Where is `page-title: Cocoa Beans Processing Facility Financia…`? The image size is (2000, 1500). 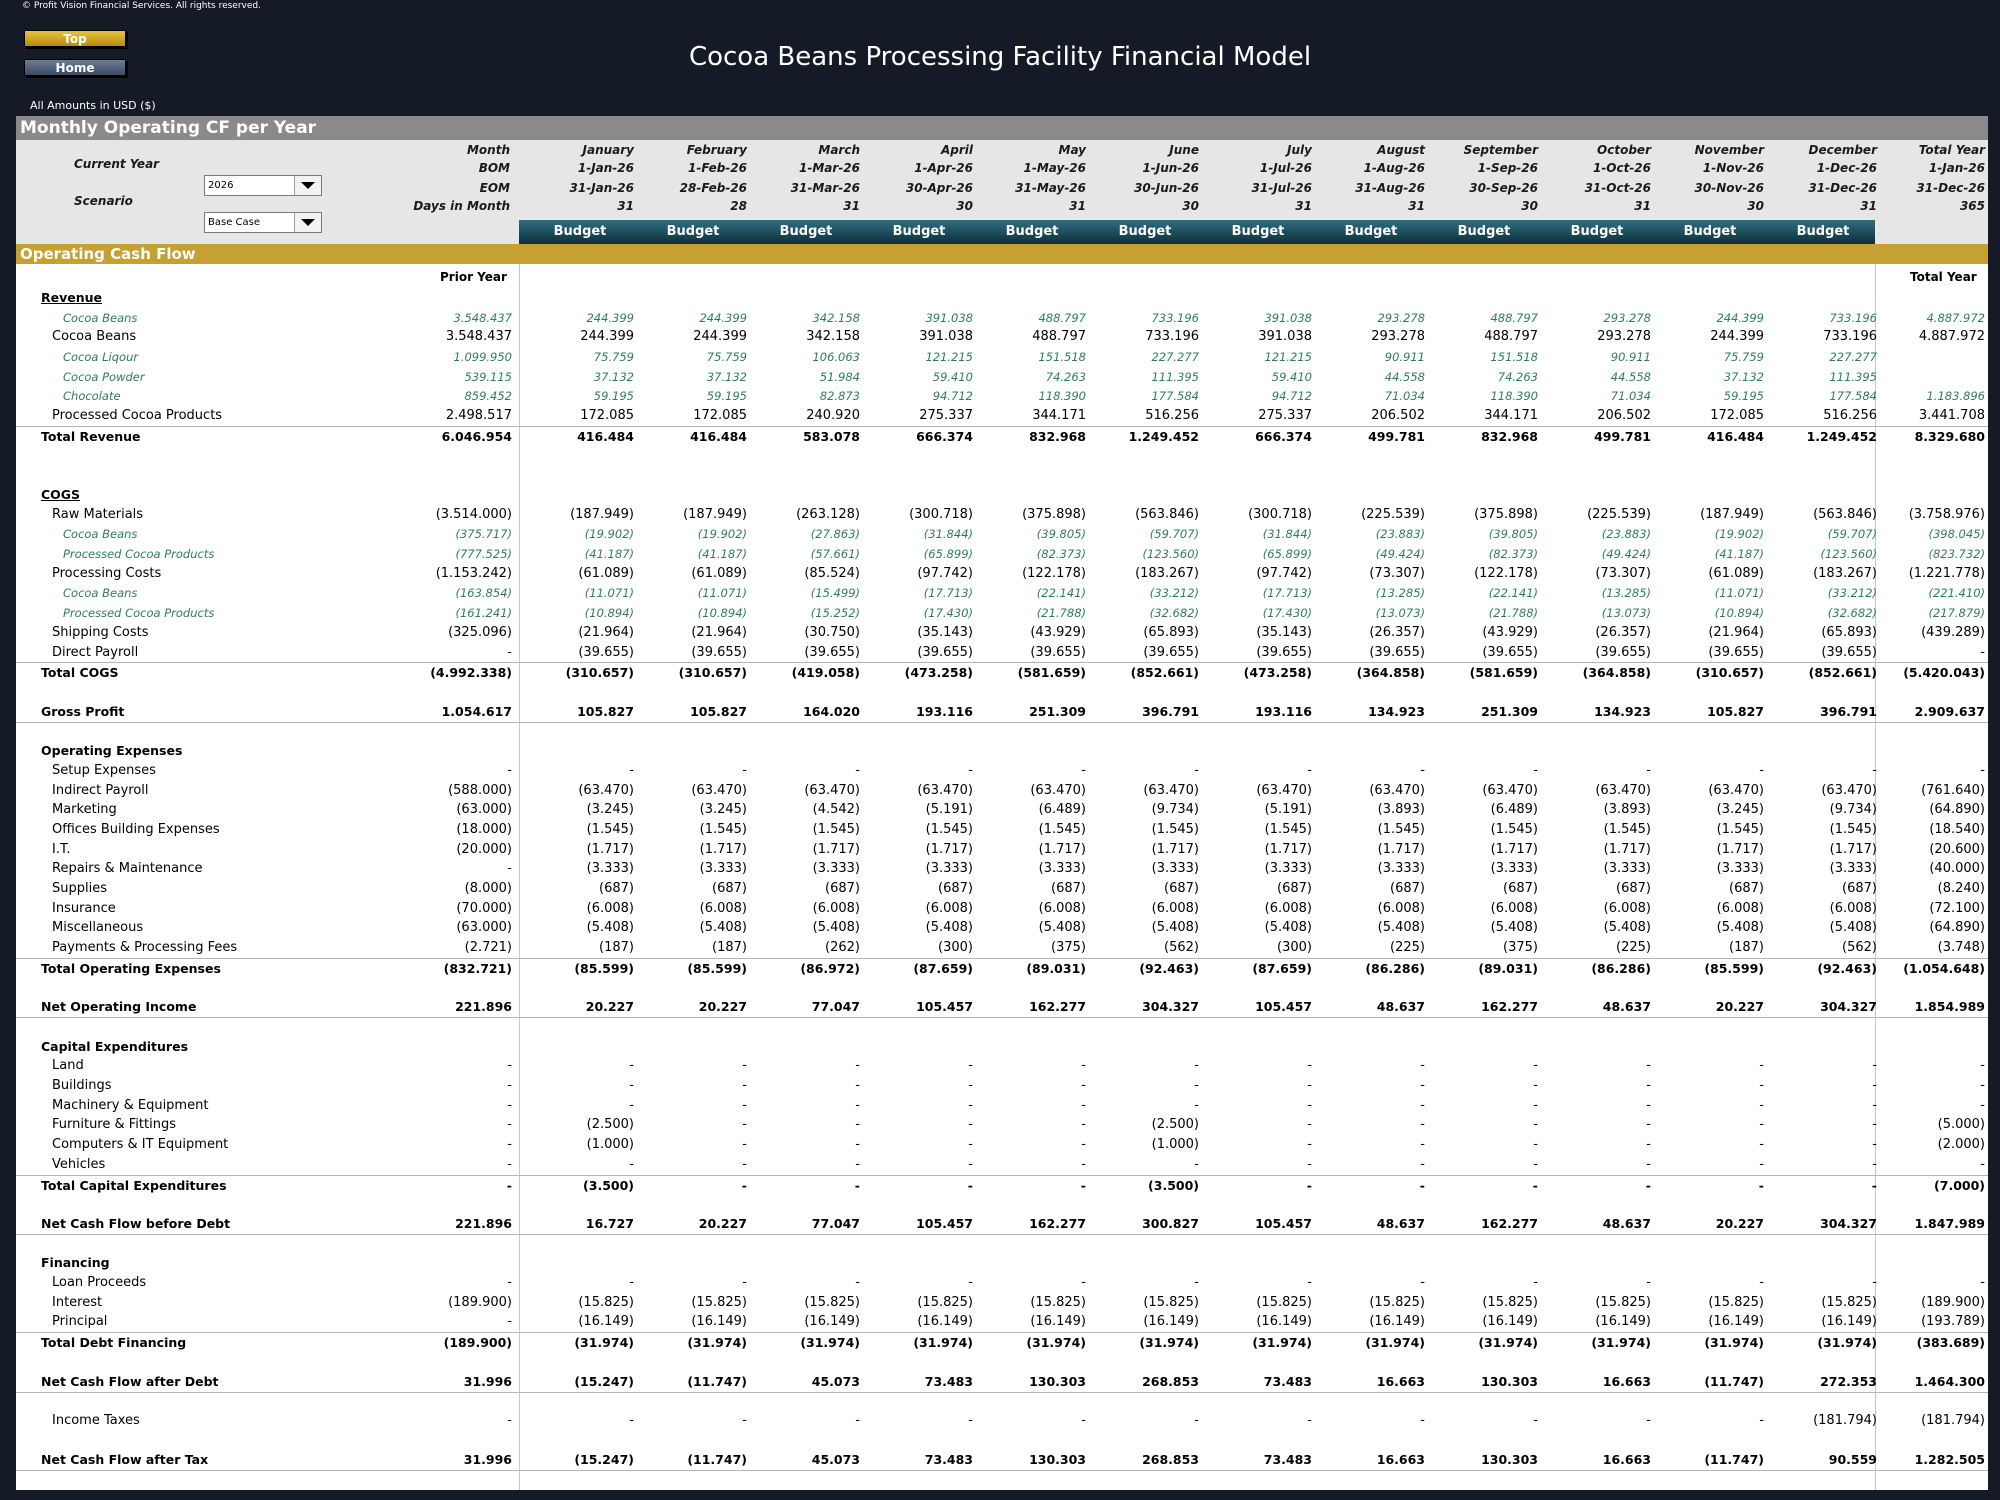
page-title: Cocoa Beans Processing Facility Financia… is located at coordinates (1000, 57).